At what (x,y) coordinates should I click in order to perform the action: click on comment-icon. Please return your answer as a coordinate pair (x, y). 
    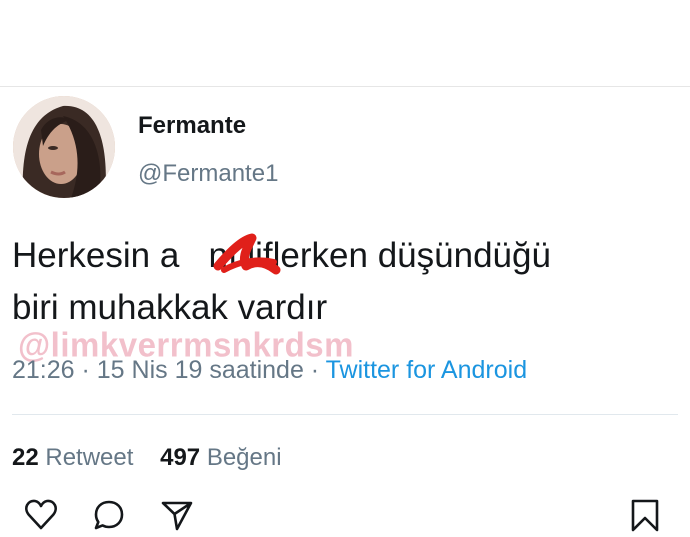
    Looking at the image, I should click on (109, 515).